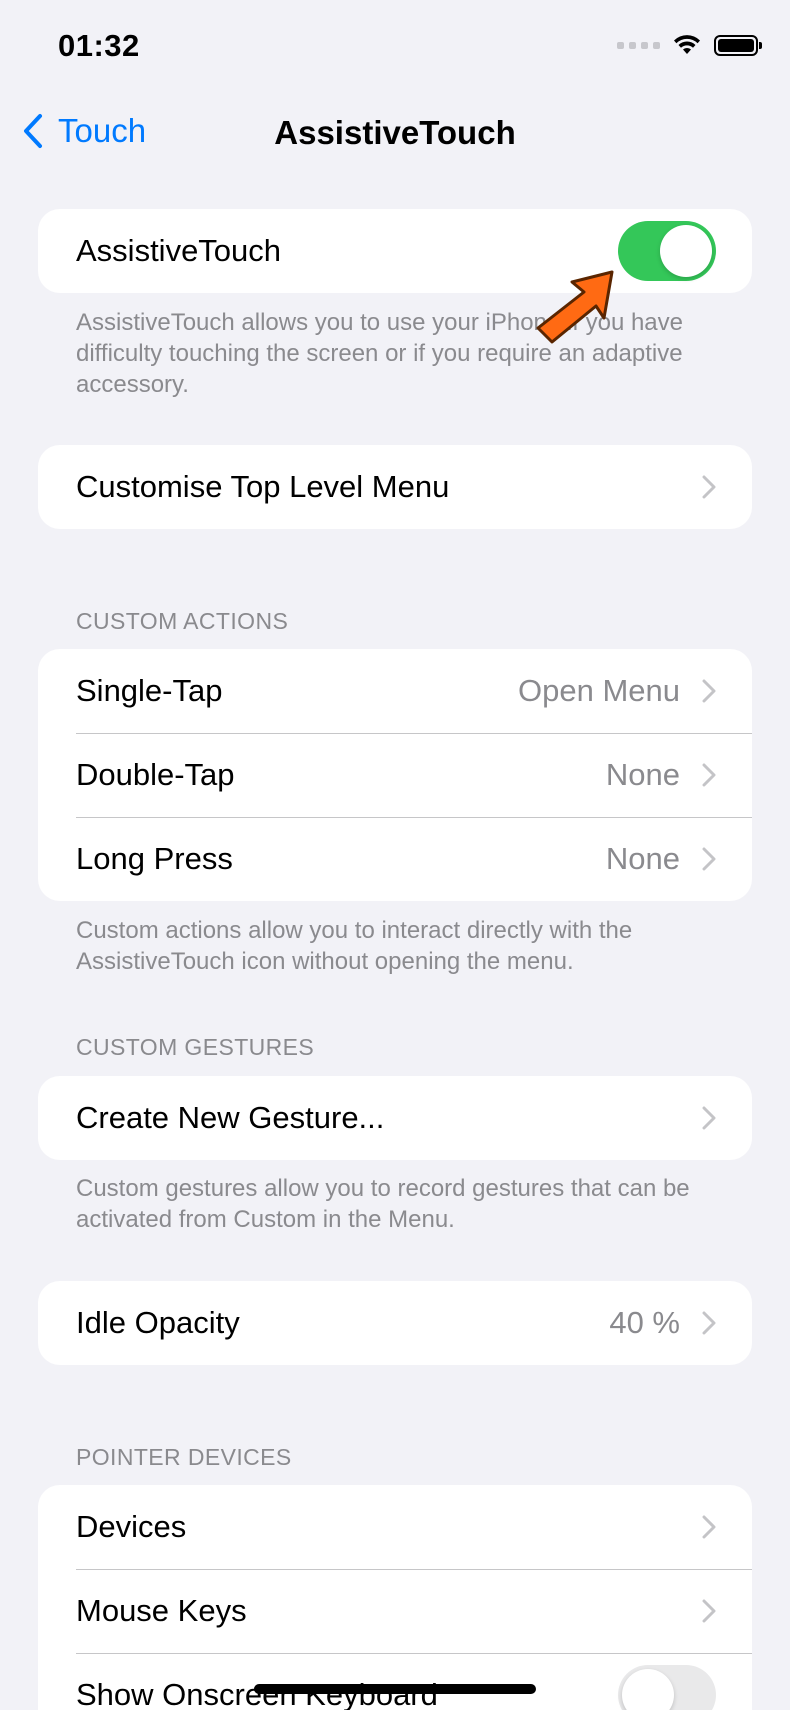 The image size is (790, 1710). I want to click on idle-opacity-value: 40 %, so click(644, 1322).